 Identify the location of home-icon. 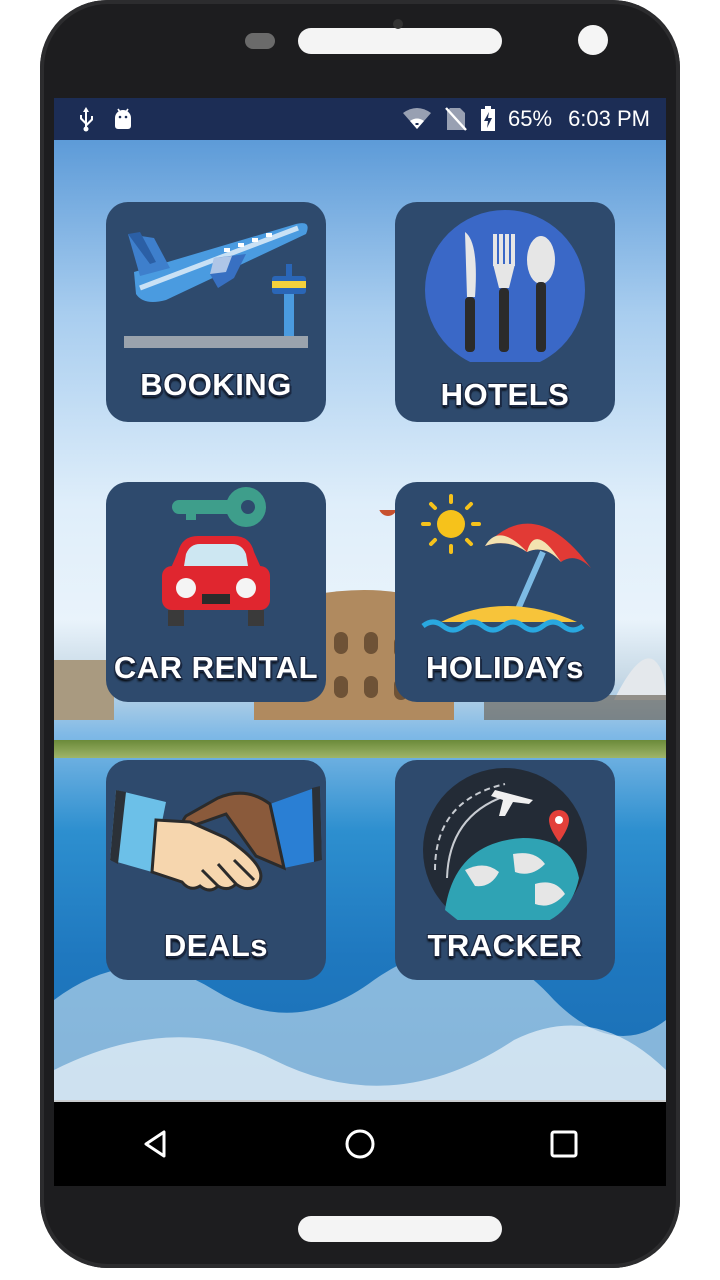
(360, 1144).